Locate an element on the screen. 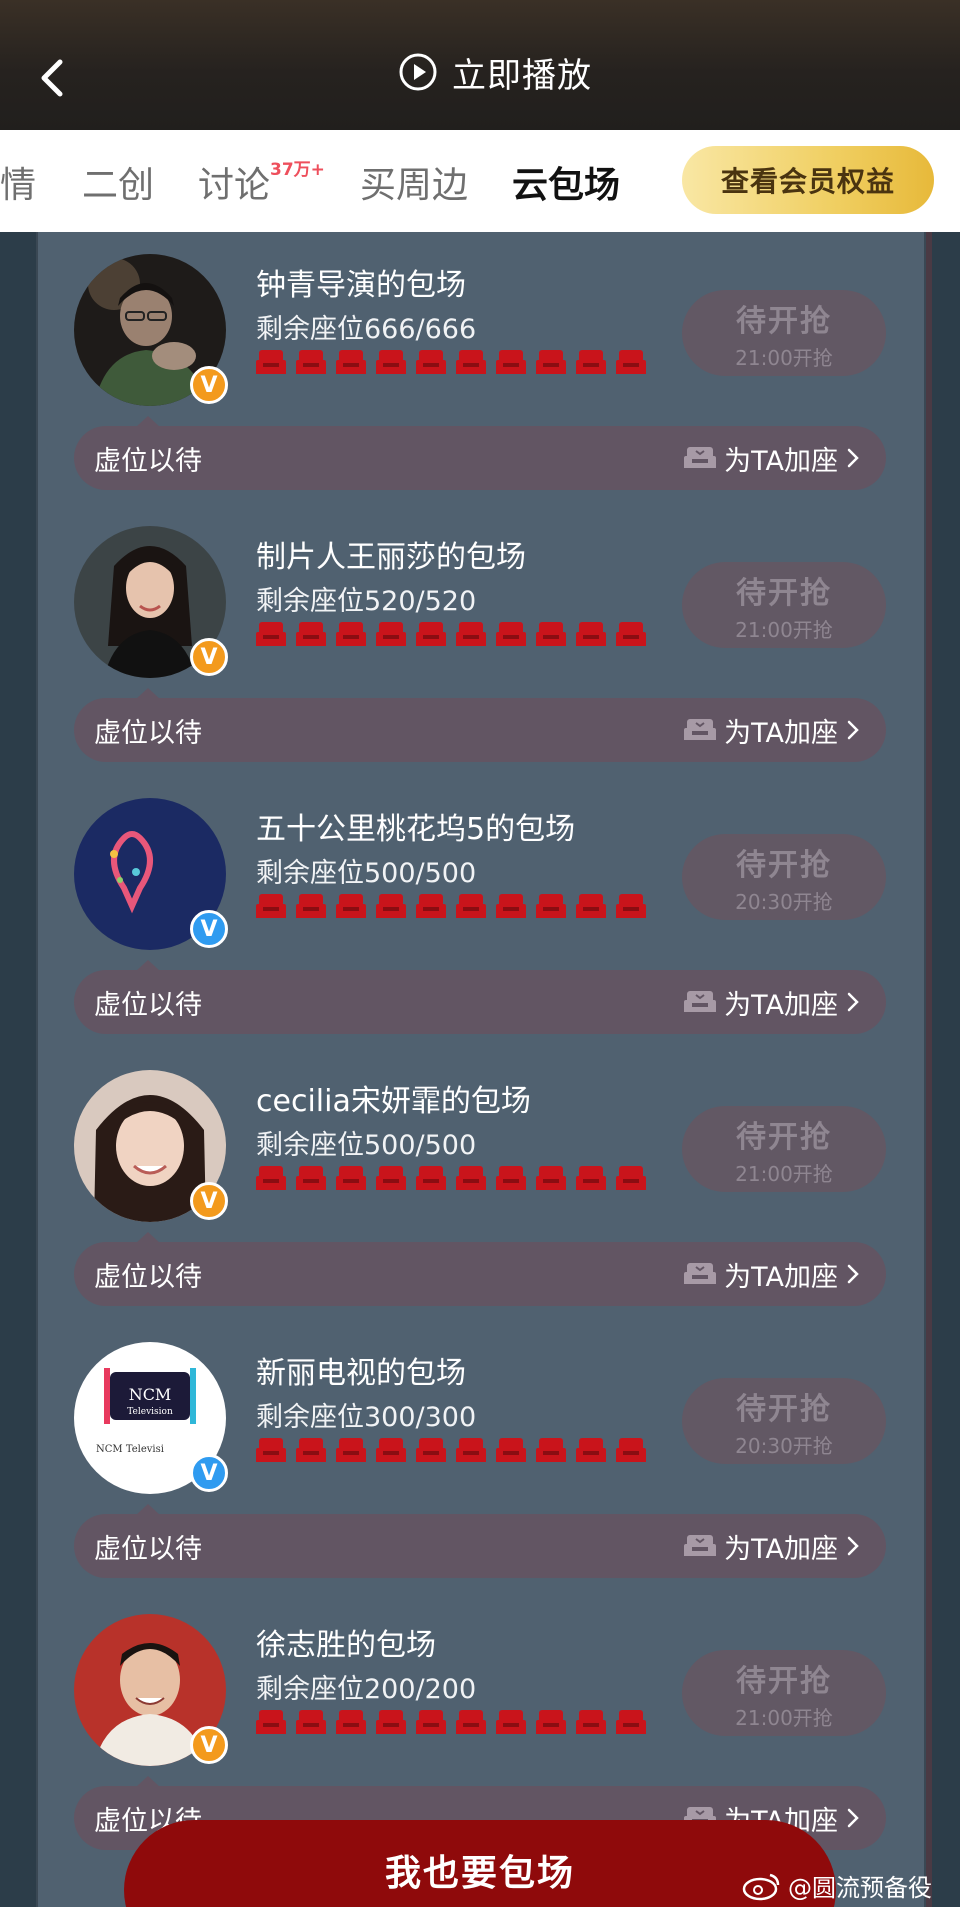  tab-details: 情 is located at coordinates (18, 182).